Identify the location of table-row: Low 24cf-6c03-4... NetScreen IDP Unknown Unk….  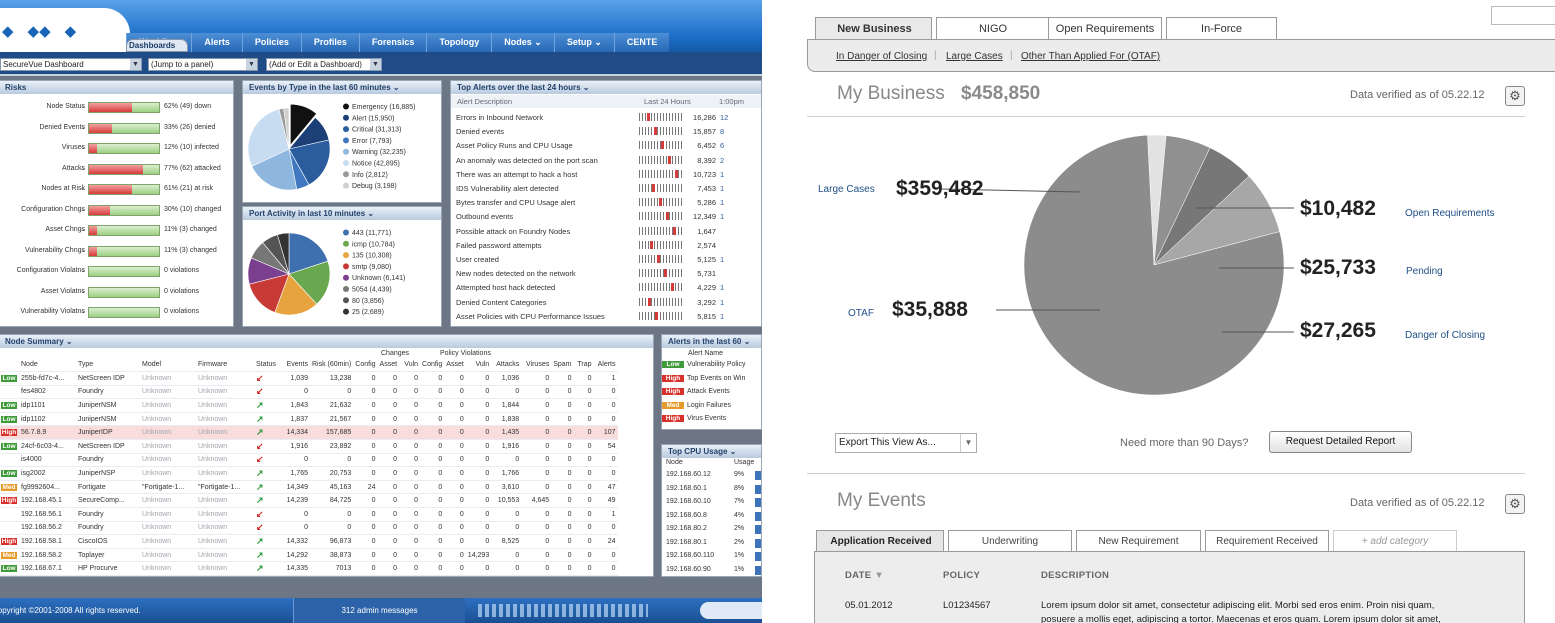
(309, 446).